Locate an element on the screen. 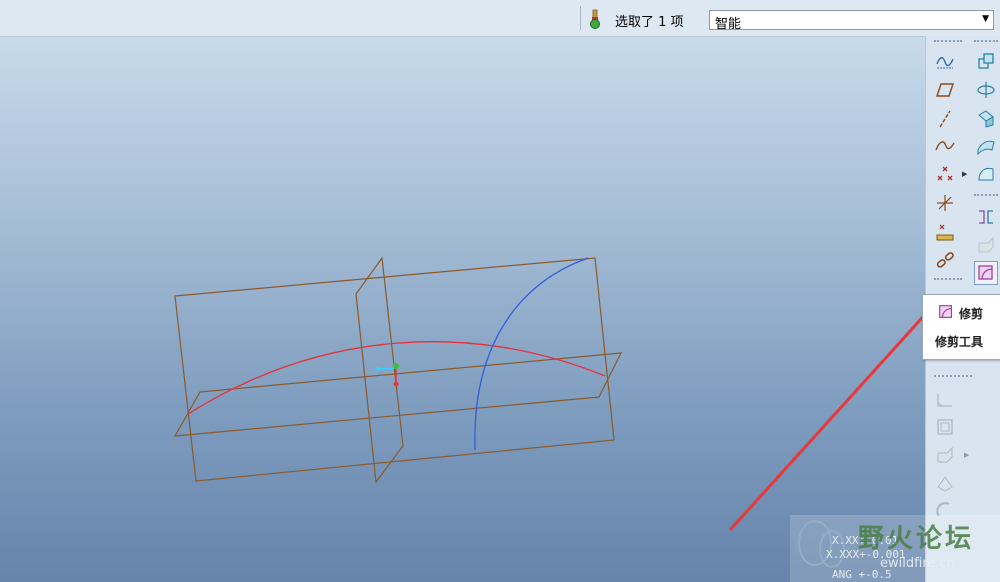 This screenshot has width=1000, height=582. shell-button is located at coordinates (945, 427).